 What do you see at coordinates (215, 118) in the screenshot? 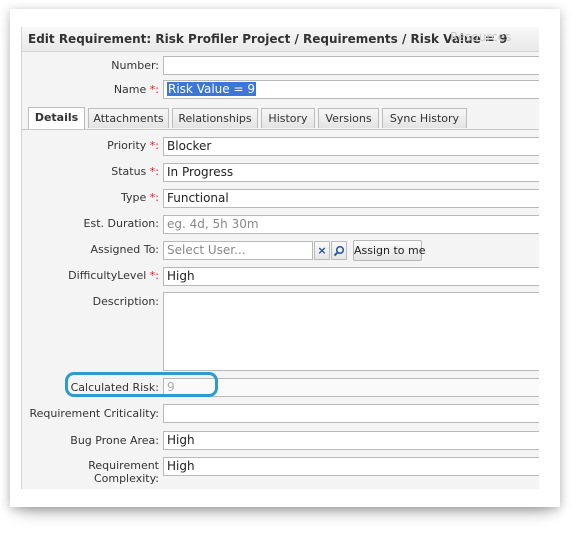
I see `tab-relationships: Relationships` at bounding box center [215, 118].